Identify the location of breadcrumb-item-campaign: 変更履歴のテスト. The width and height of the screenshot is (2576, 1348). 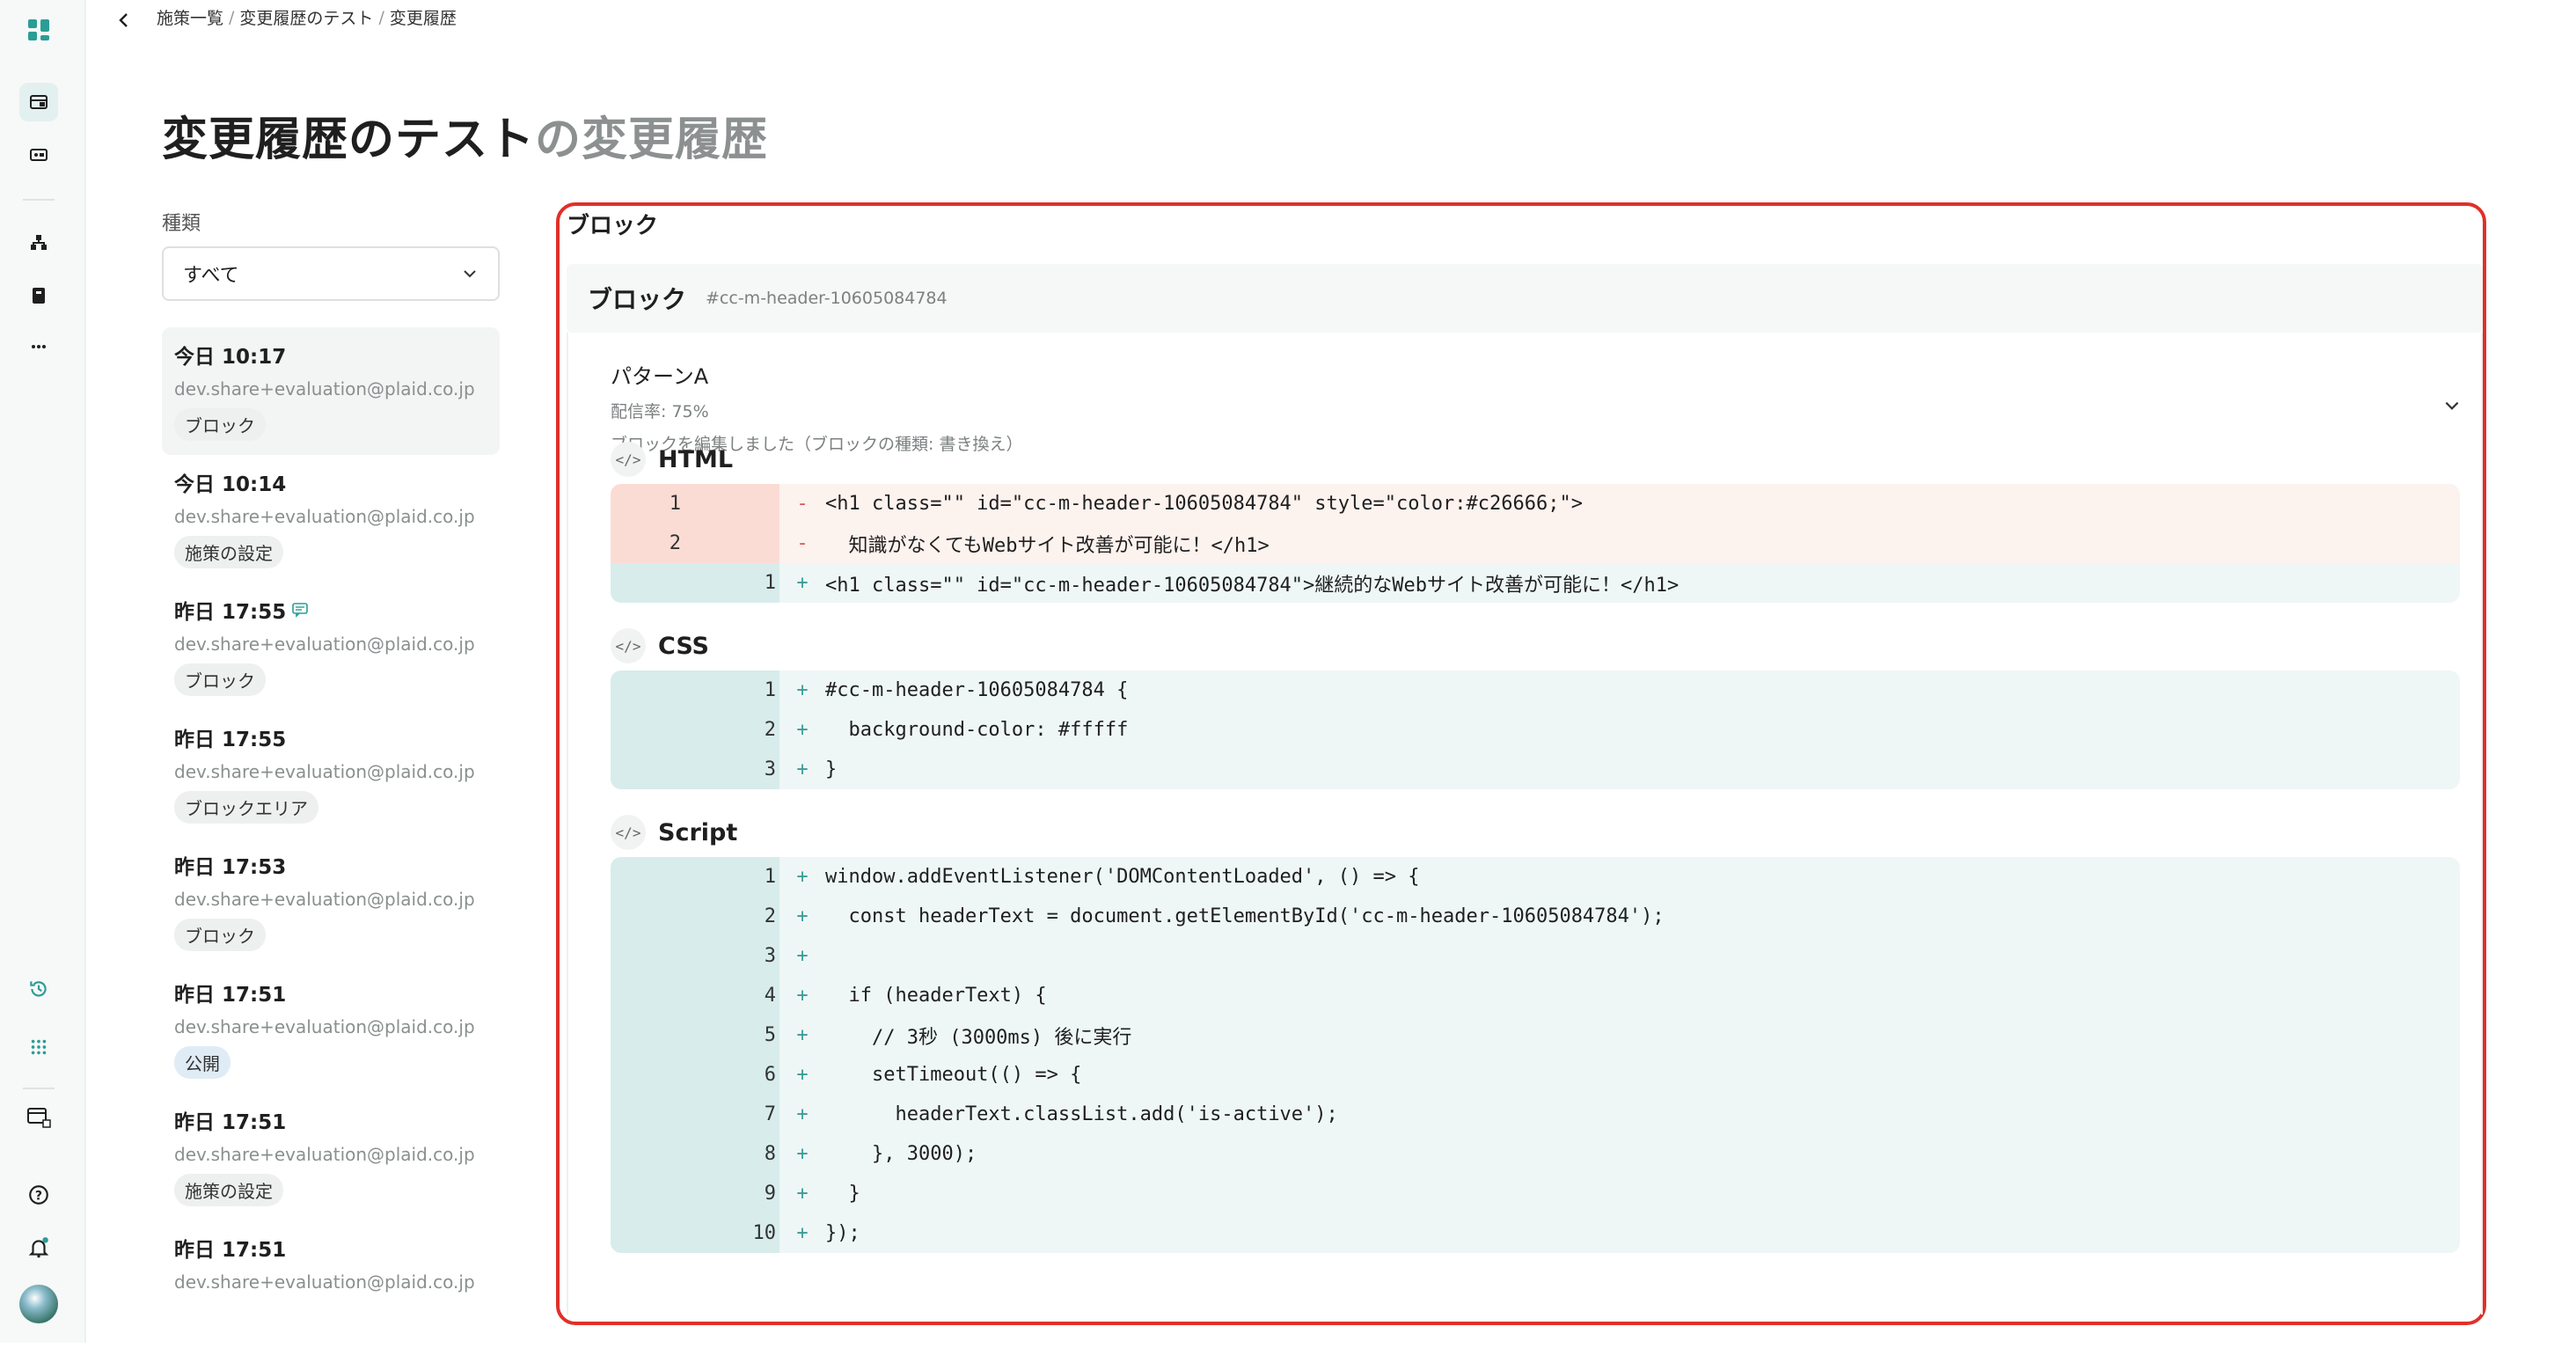
(306, 17).